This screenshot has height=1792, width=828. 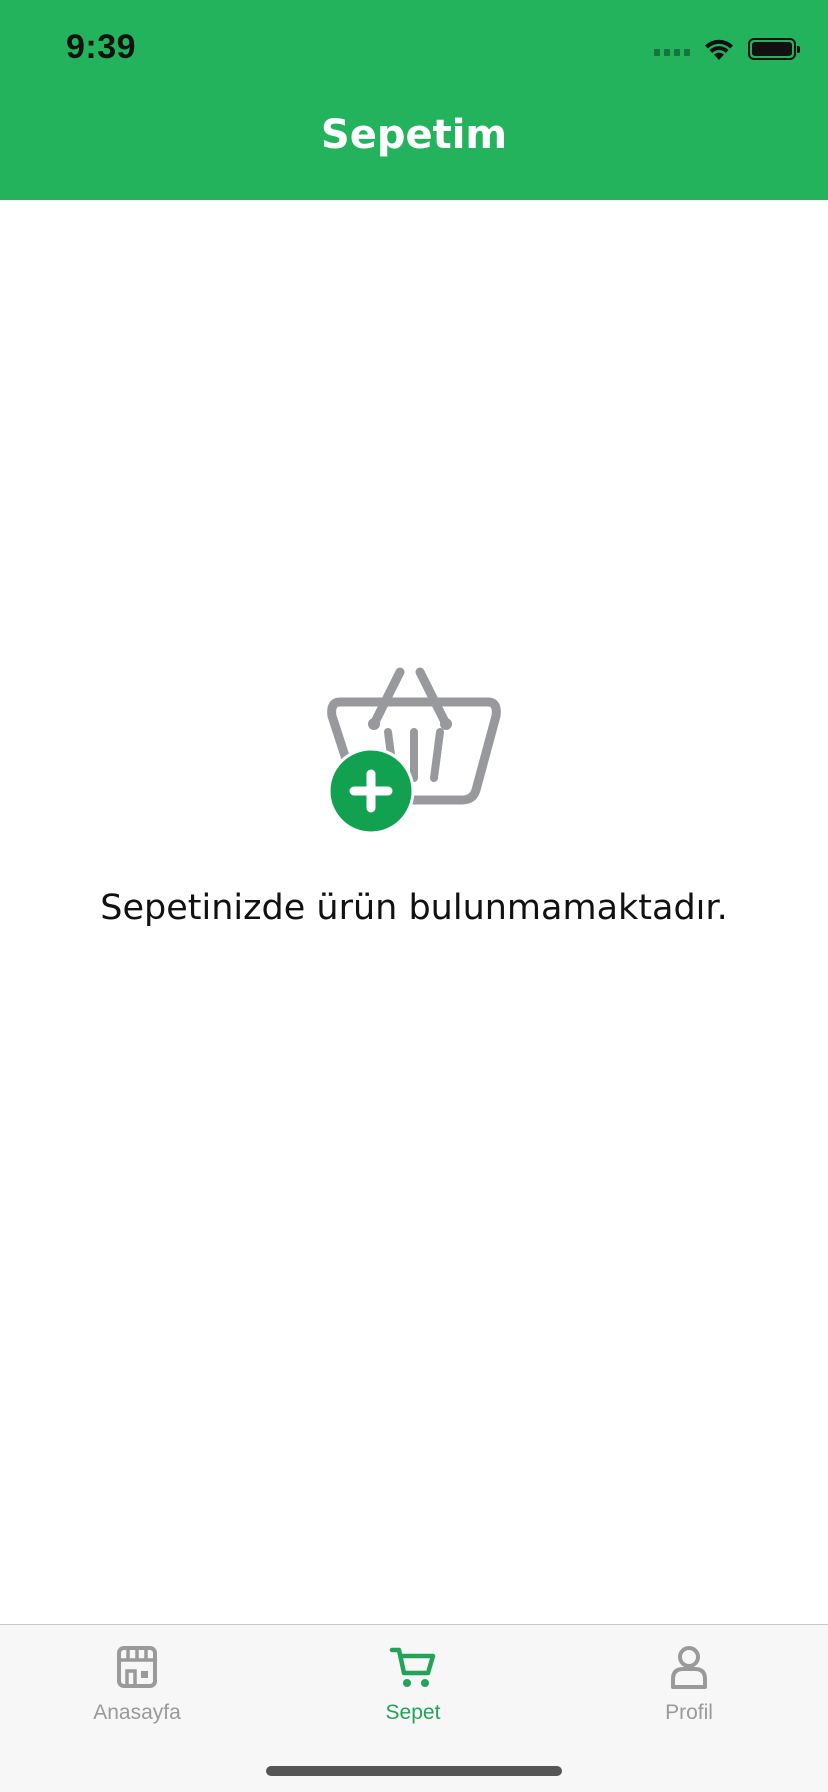 What do you see at coordinates (689, 1667) in the screenshot?
I see `user-icon` at bounding box center [689, 1667].